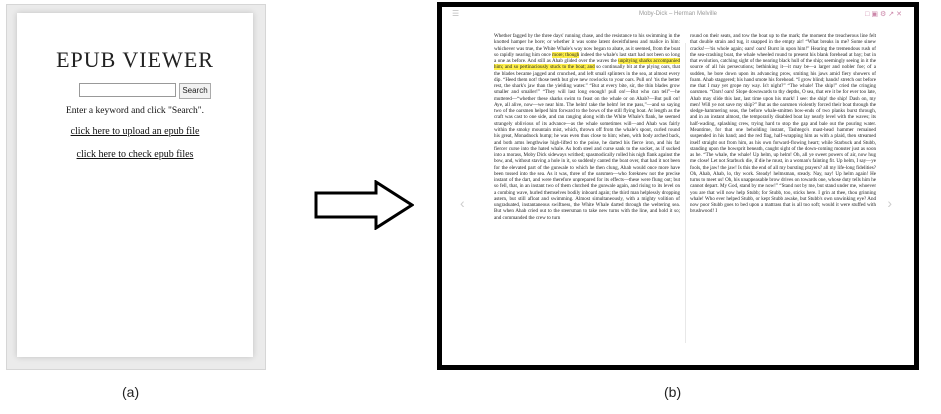 The width and height of the screenshot is (941, 414). What do you see at coordinates (135, 154) in the screenshot?
I see `check-epub-link: click here to check epub files` at bounding box center [135, 154].